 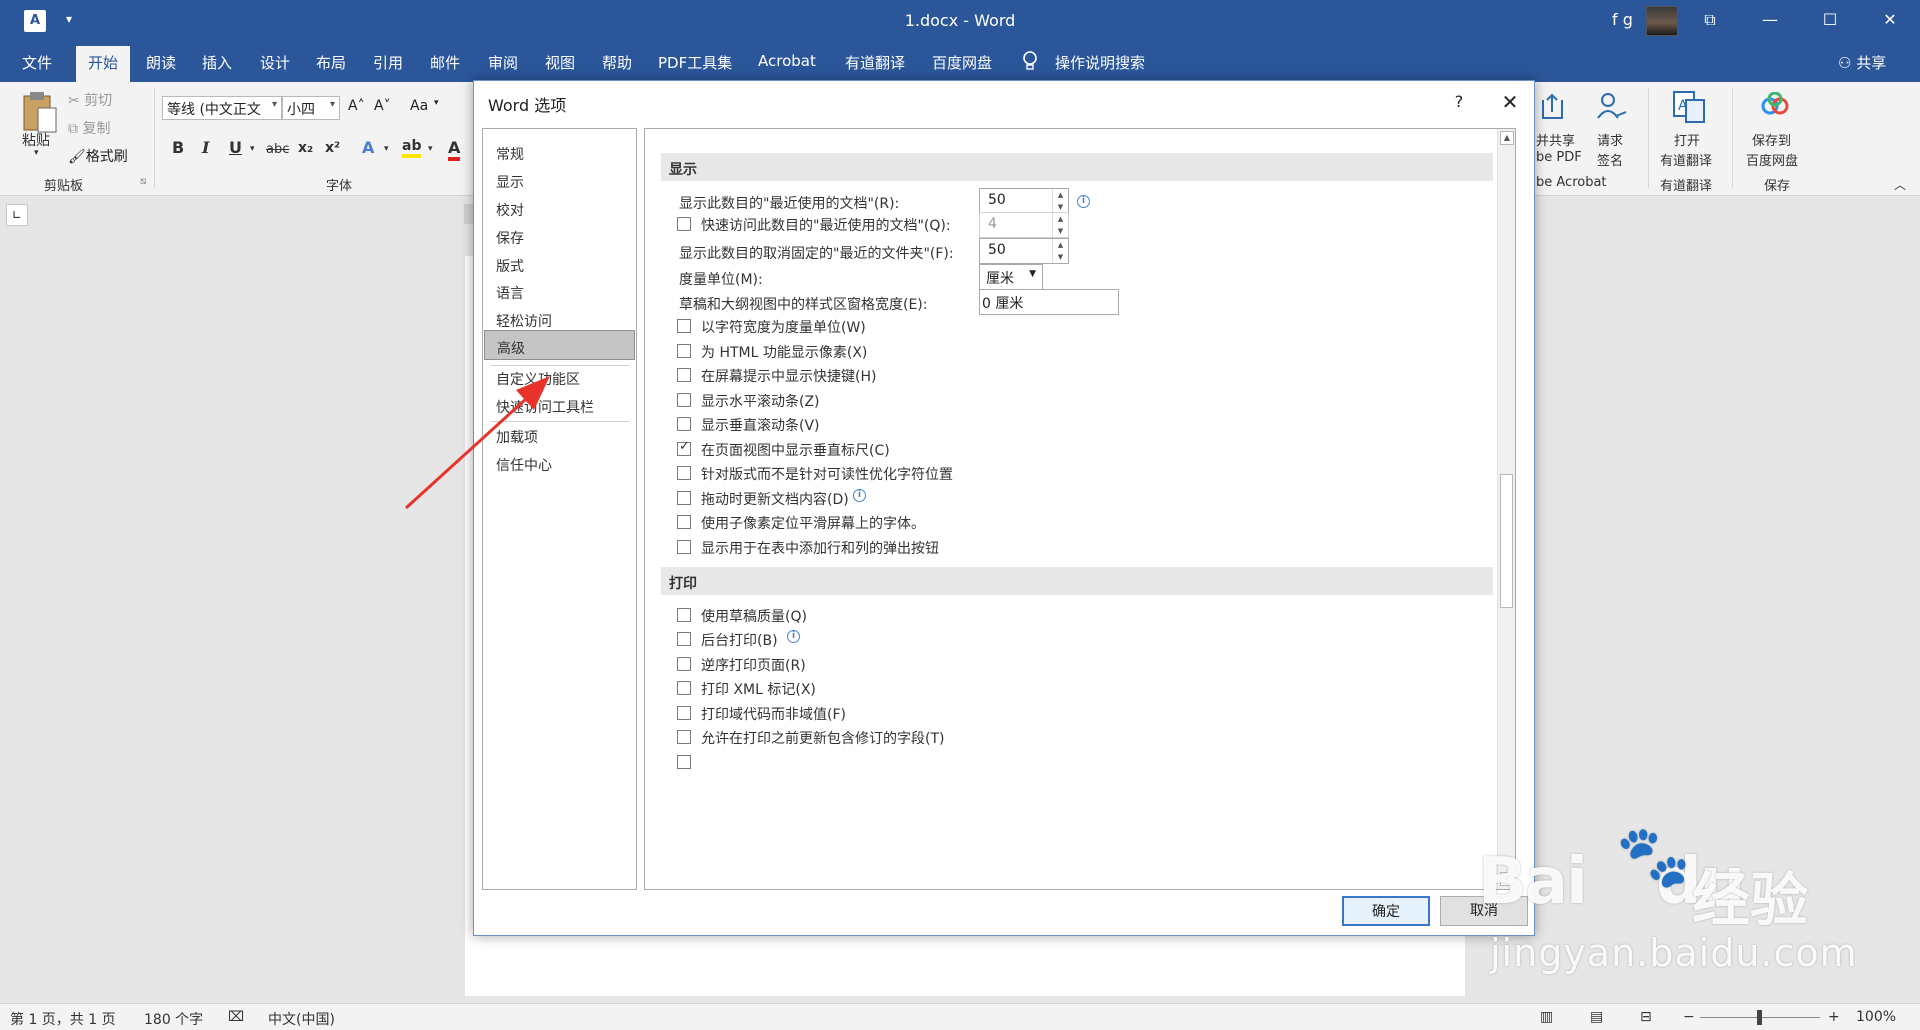 I want to click on open-youdao-label-2: 有道翻译, so click(x=1686, y=159).